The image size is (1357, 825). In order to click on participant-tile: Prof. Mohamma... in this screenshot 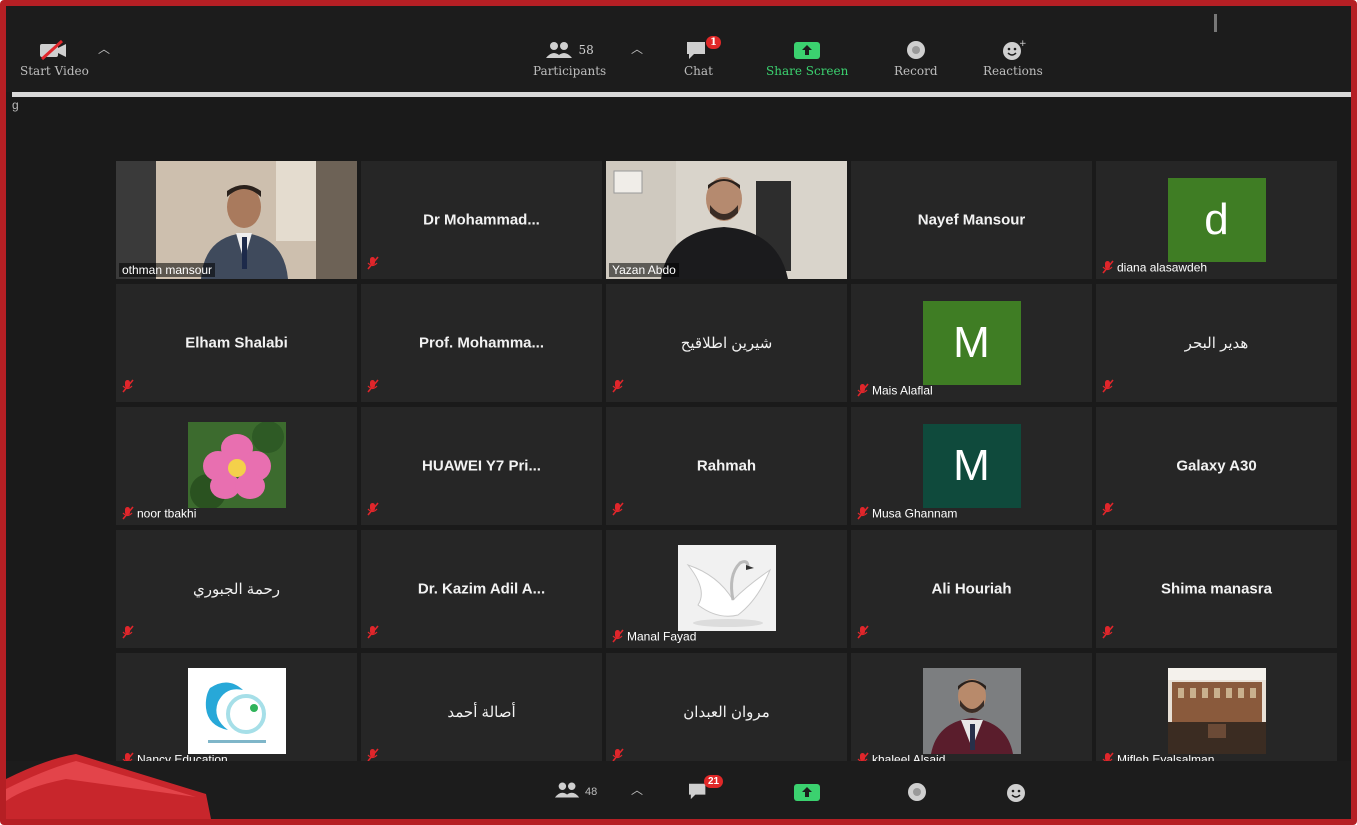, I will do `click(481, 343)`.